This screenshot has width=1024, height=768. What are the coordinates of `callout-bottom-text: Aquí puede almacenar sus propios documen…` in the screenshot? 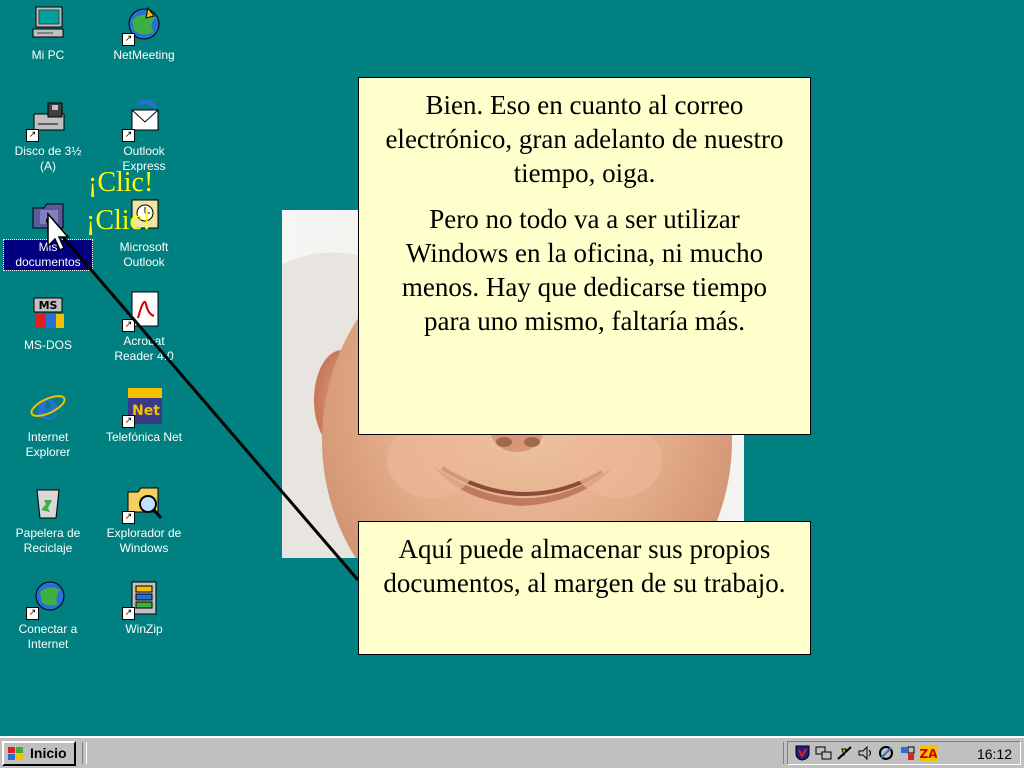 It's located at (584, 566).